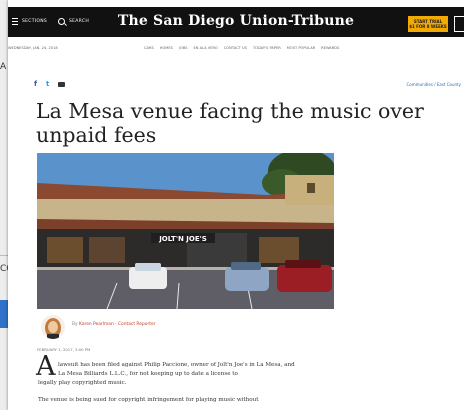 Image resolution: width=464 pixels, height=410 pixels. Describe the element at coordinates (182, 239) in the screenshot. I see `photo-sign-text: JOLT'N JOE'S` at that location.